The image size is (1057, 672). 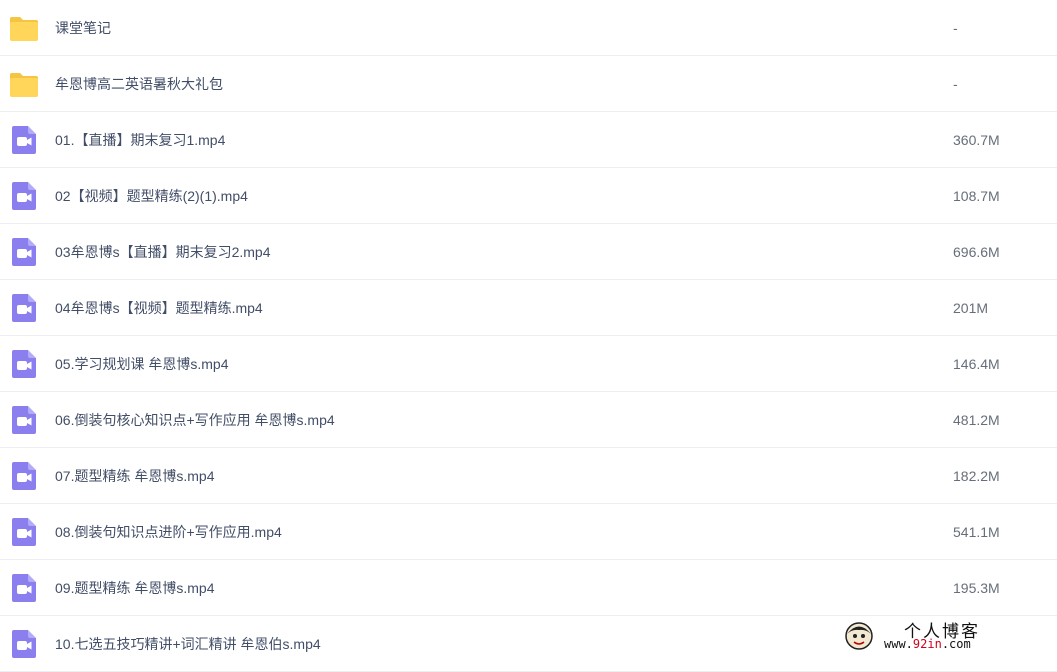 What do you see at coordinates (528, 588) in the screenshot?
I see `file-row: 09.题型精练 牟恩博s.mp4 195.3M` at bounding box center [528, 588].